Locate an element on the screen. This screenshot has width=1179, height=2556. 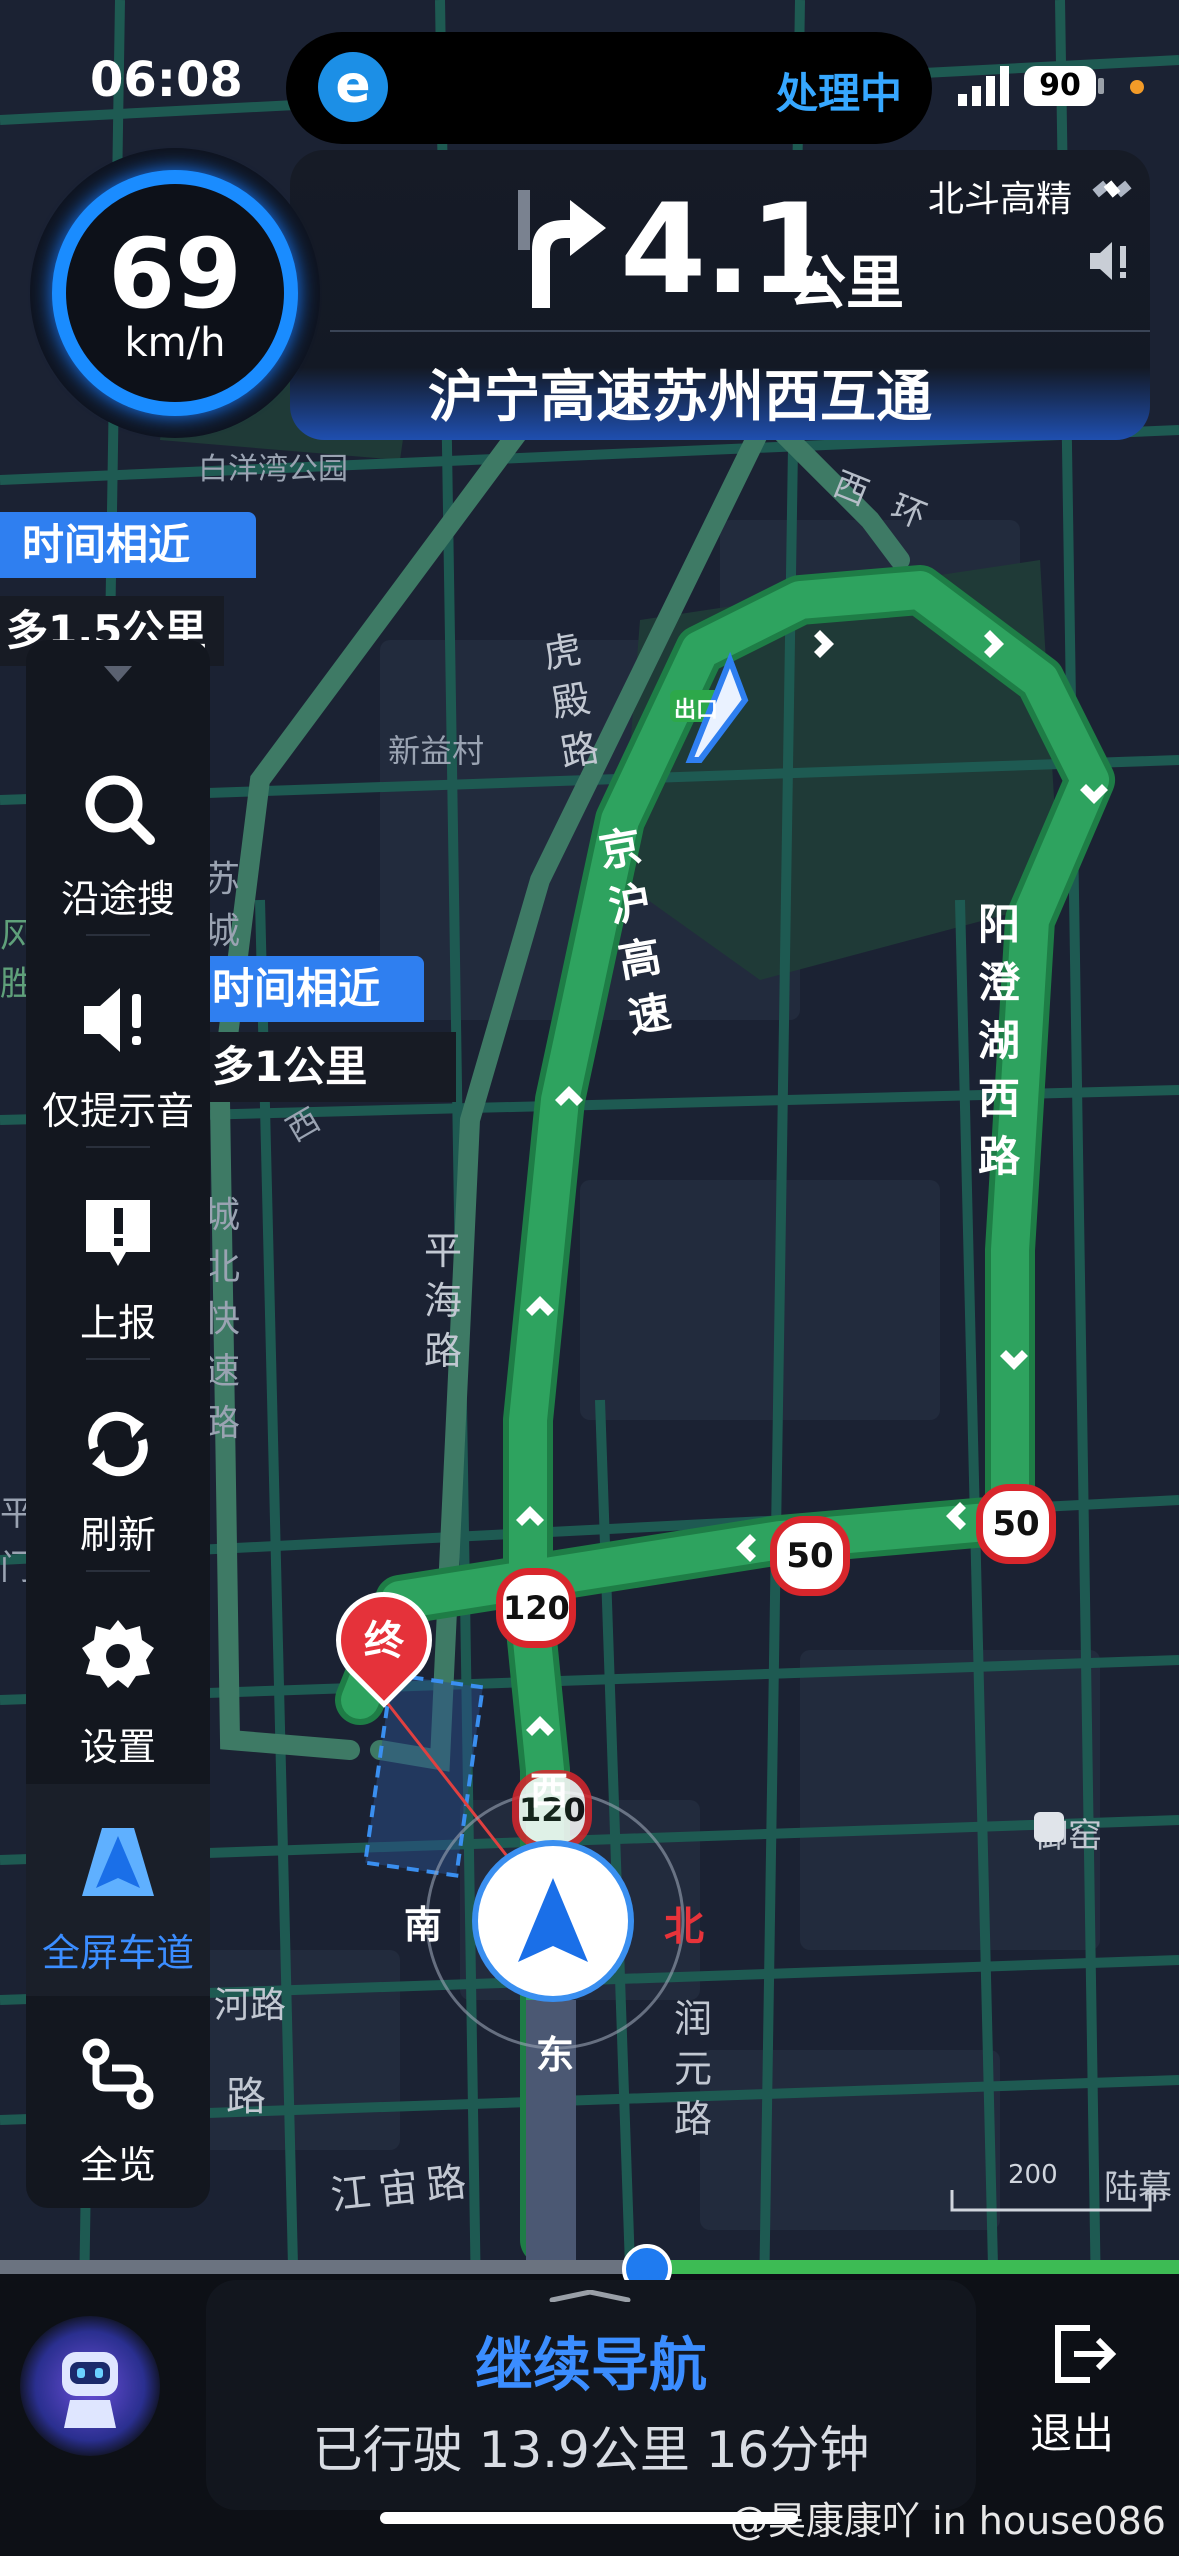
robot-icon is located at coordinates (90, 2390).